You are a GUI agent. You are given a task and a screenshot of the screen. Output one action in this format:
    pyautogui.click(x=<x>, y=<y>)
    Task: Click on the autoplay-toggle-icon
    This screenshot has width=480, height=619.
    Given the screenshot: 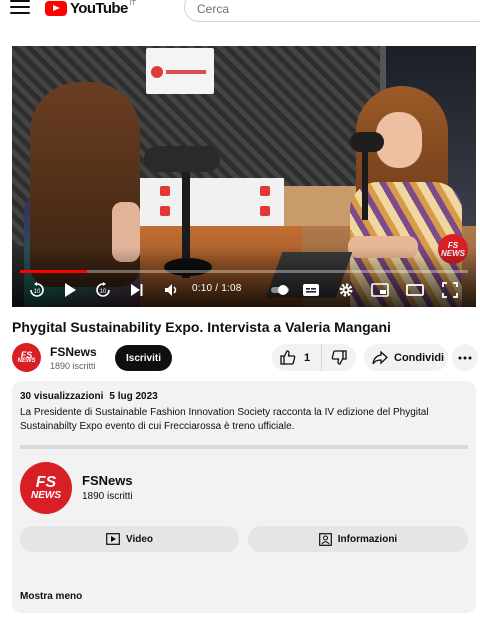 What is the action you would take?
    pyautogui.click(x=280, y=290)
    